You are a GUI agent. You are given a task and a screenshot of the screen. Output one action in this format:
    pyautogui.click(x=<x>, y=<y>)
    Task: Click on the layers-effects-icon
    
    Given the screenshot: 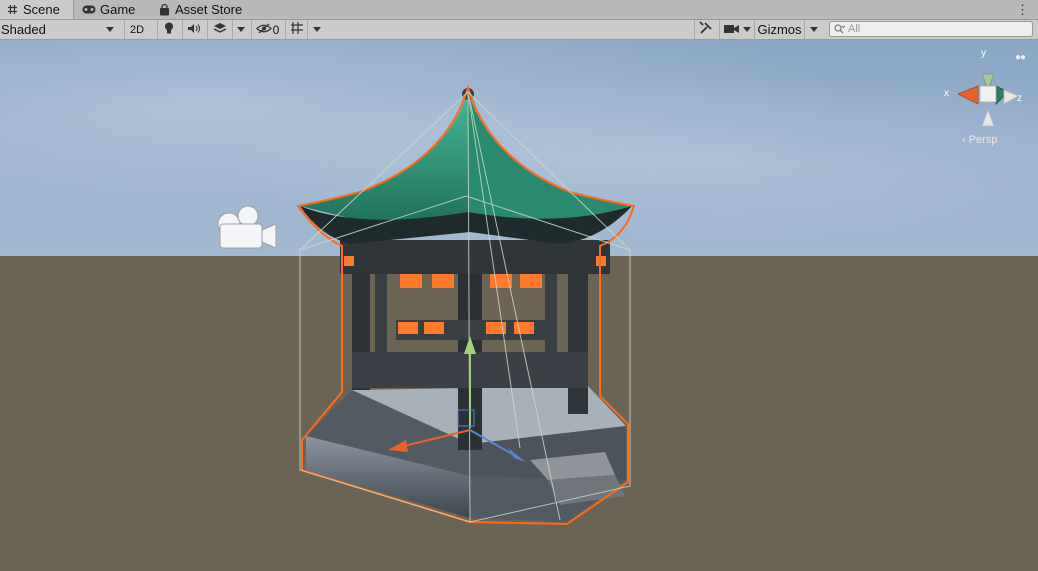 What is the action you would take?
    pyautogui.click(x=220, y=29)
    